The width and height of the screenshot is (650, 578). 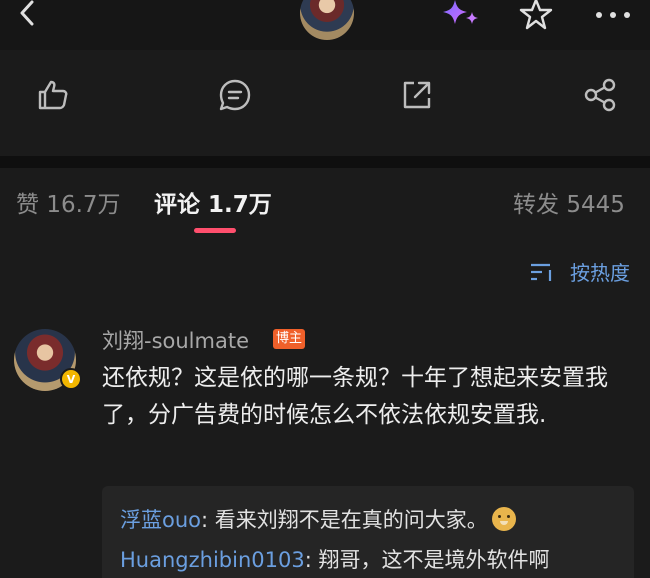 I want to click on reply-text: : 看来刘翔不是在真的问大家。, so click(x=344, y=520).